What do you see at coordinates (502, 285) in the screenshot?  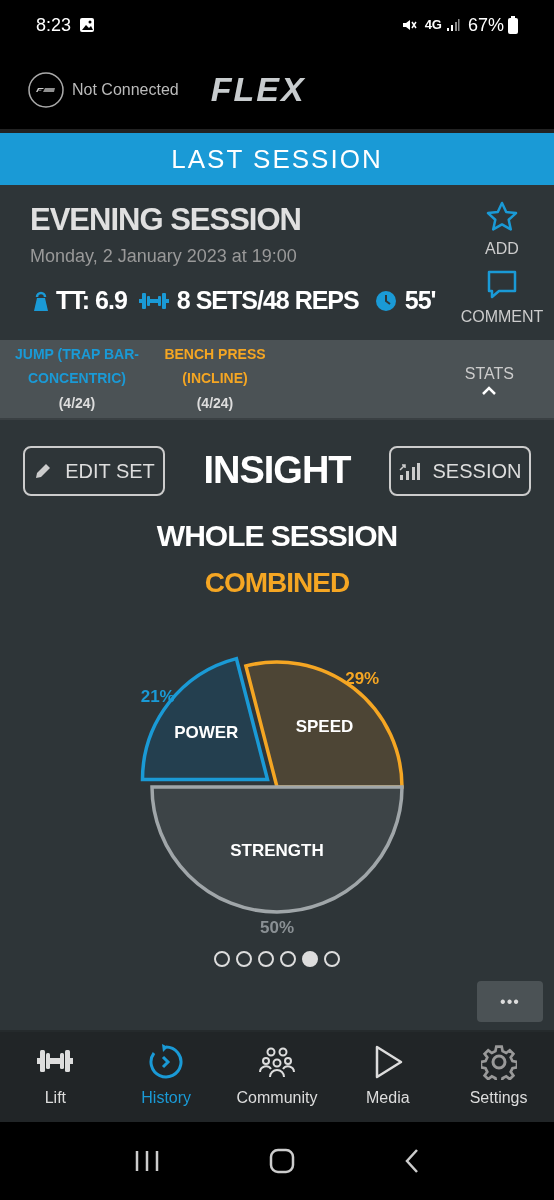 I see `comment-icon` at bounding box center [502, 285].